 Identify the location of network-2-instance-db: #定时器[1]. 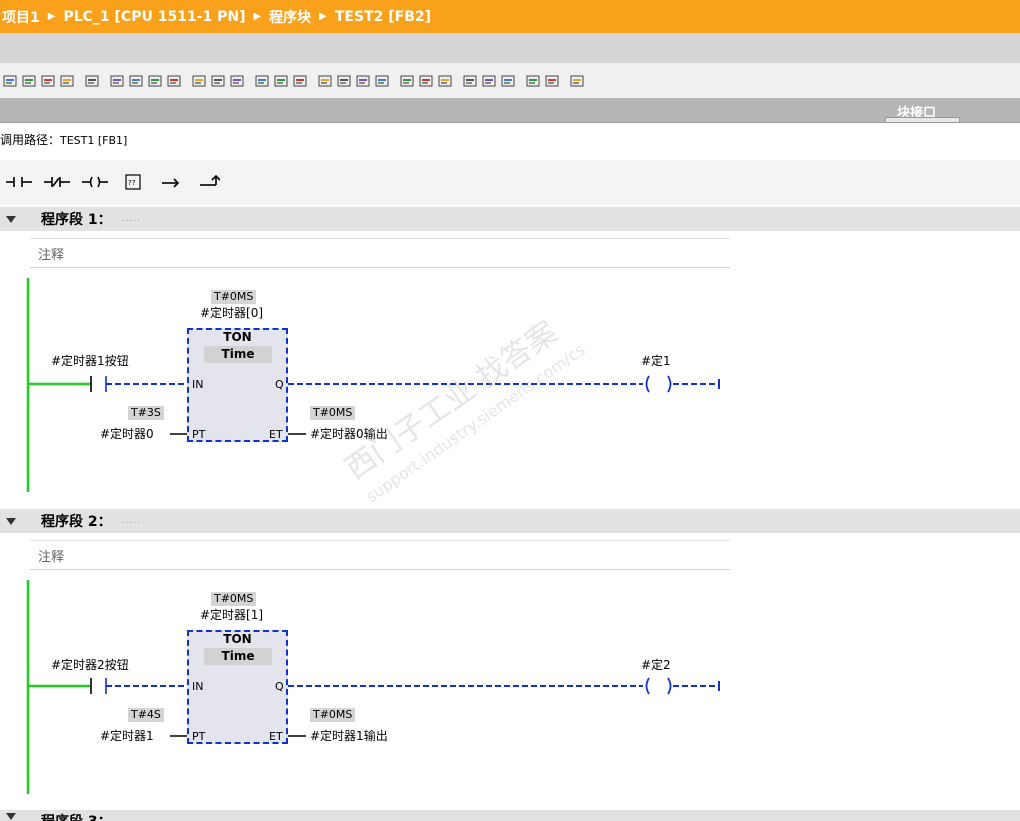
(231, 614).